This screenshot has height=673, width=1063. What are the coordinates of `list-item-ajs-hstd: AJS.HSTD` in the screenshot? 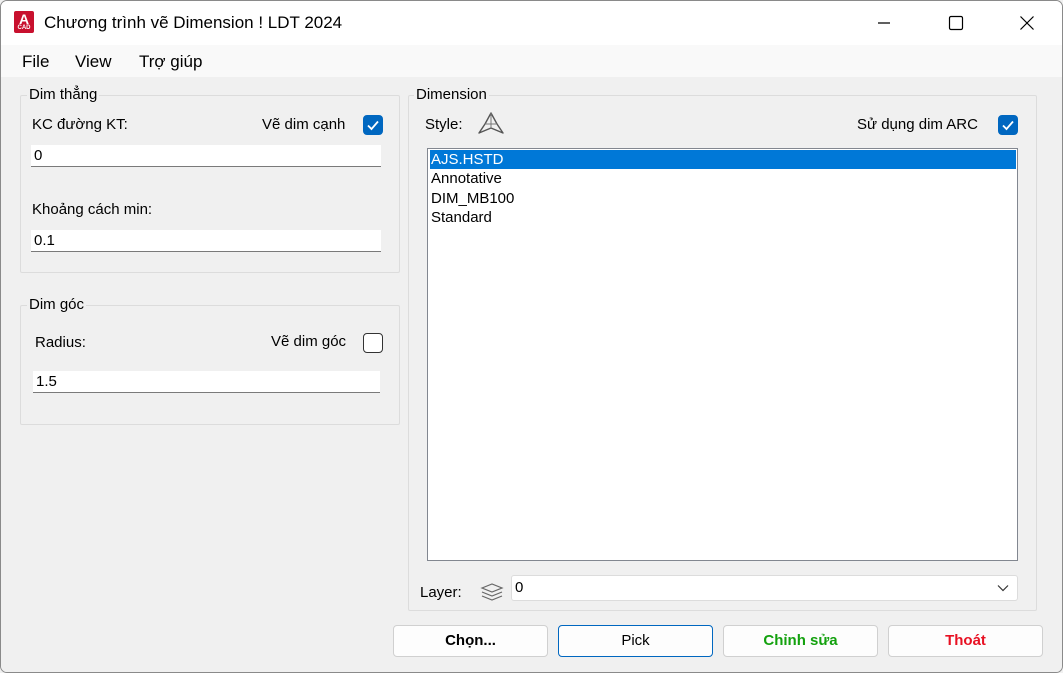 It's located at (723, 159).